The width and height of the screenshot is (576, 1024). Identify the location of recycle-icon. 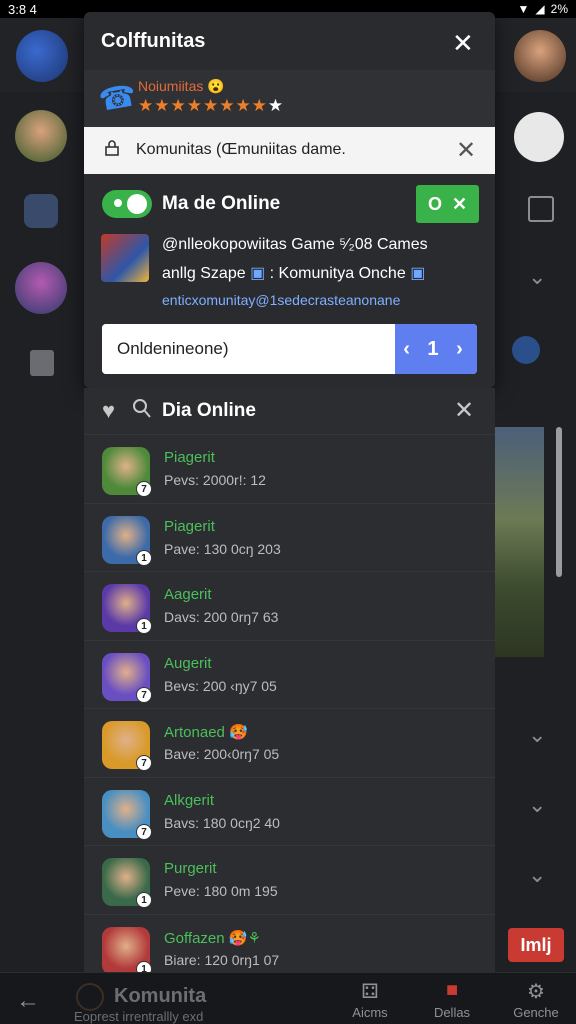
(526, 350).